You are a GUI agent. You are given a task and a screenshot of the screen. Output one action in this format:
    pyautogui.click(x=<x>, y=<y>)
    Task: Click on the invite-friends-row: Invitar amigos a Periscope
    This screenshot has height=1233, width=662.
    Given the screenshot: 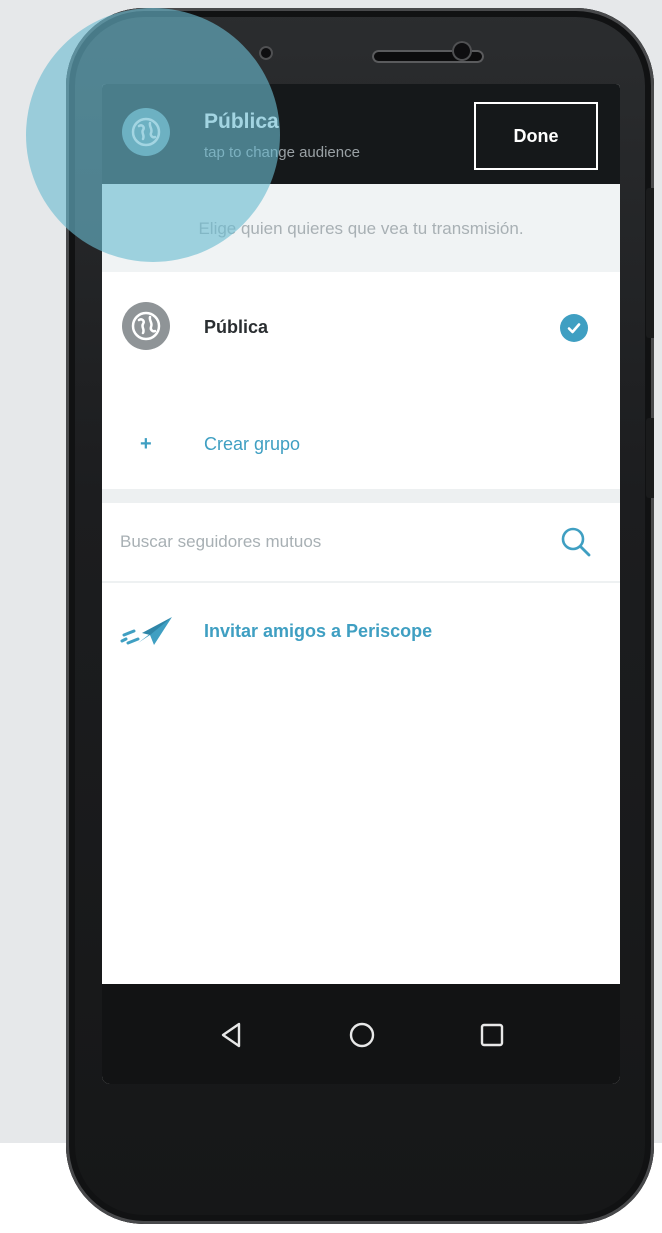 What is the action you would take?
    pyautogui.click(x=361, y=629)
    